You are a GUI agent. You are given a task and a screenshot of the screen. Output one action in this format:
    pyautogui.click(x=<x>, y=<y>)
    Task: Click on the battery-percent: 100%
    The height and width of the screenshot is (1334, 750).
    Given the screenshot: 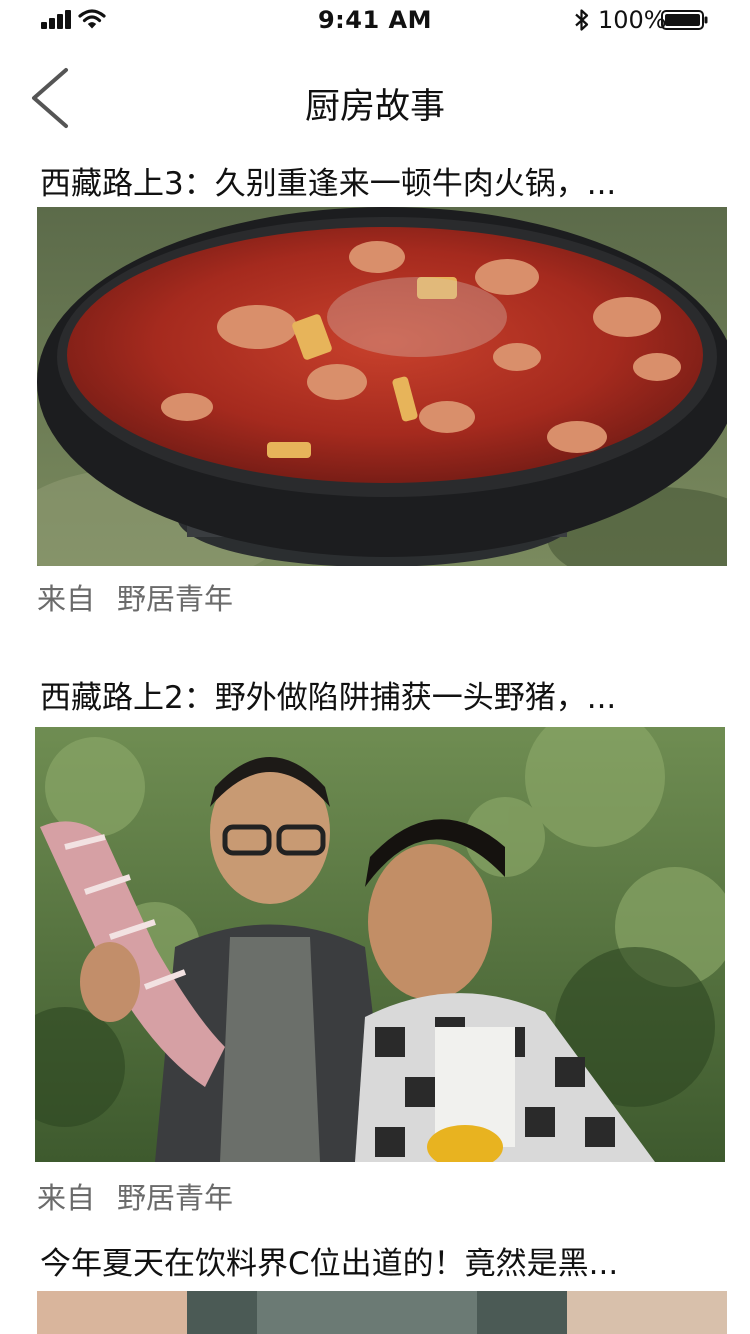 What is the action you would take?
    pyautogui.click(x=632, y=20)
    